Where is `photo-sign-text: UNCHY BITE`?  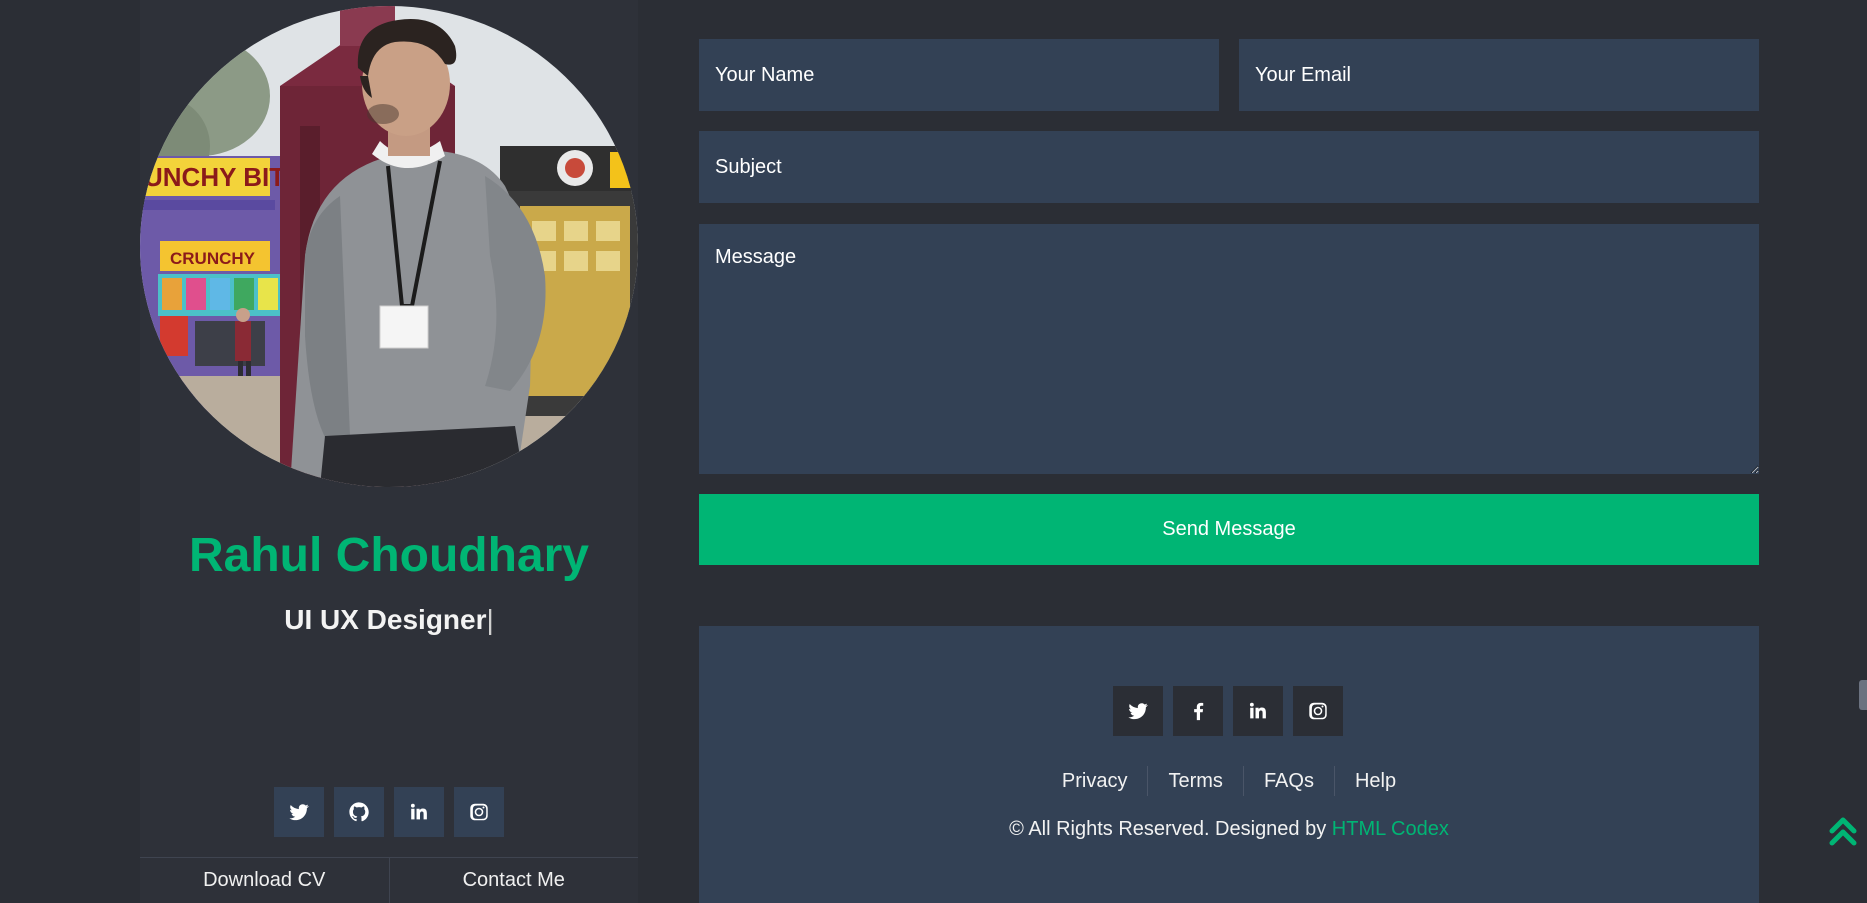
photo-sign-text: UNCHY BITE is located at coordinates (223, 177).